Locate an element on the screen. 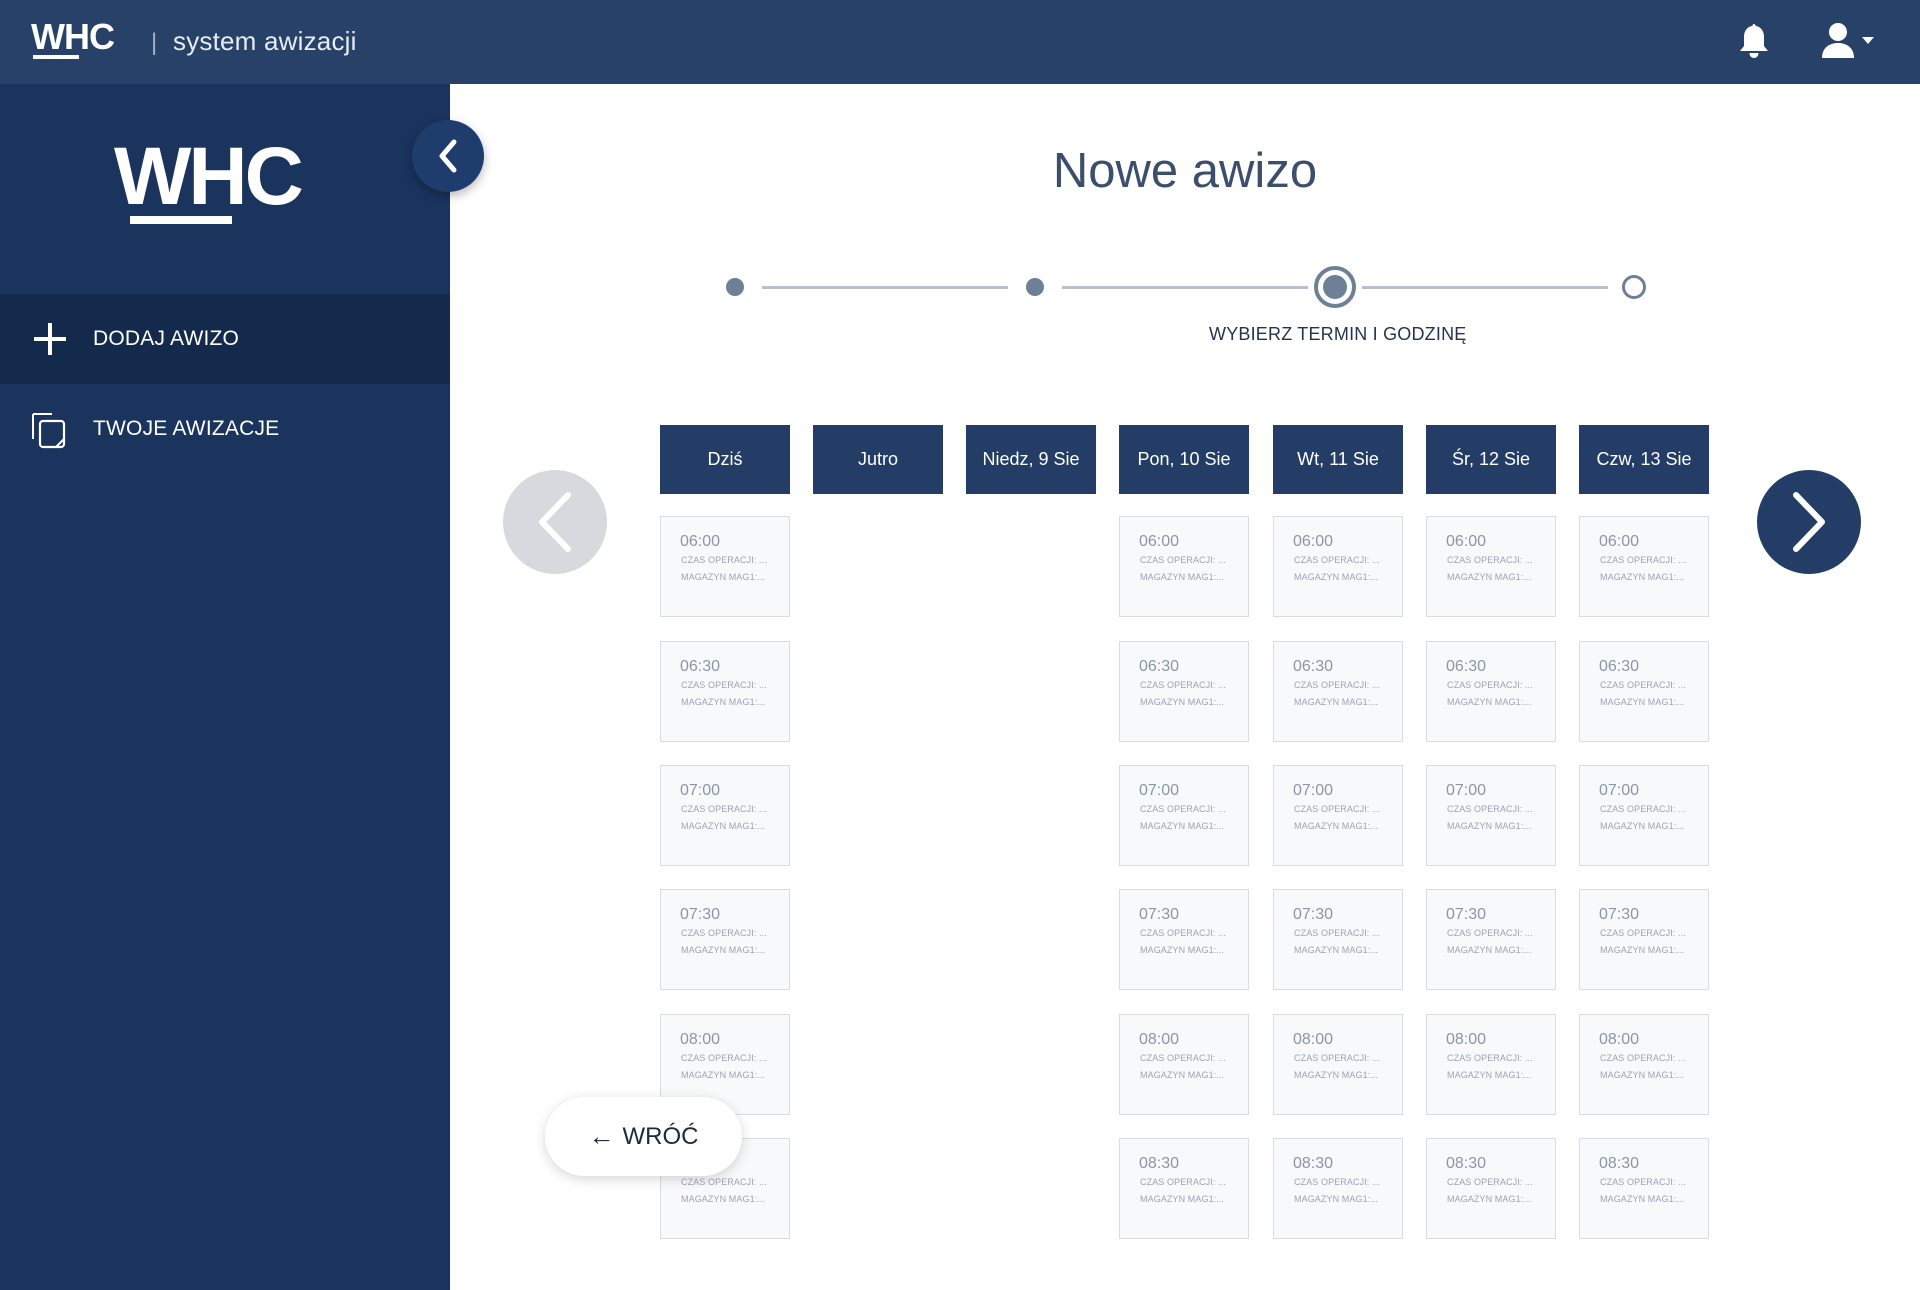 This screenshot has height=1290, width=1920. collapse-sidebar-button is located at coordinates (448, 156).